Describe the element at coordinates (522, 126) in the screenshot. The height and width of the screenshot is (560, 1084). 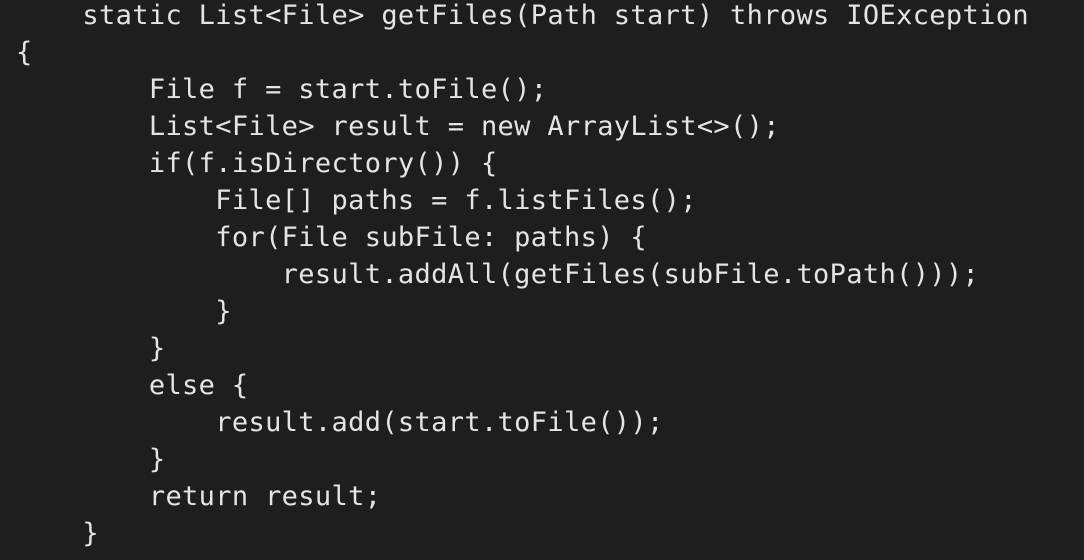
I see `code-line: List<File> result = new ArrayList<>();` at that location.